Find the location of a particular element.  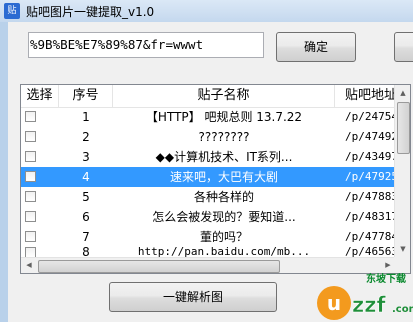

row-num: 3 is located at coordinates (86, 157).